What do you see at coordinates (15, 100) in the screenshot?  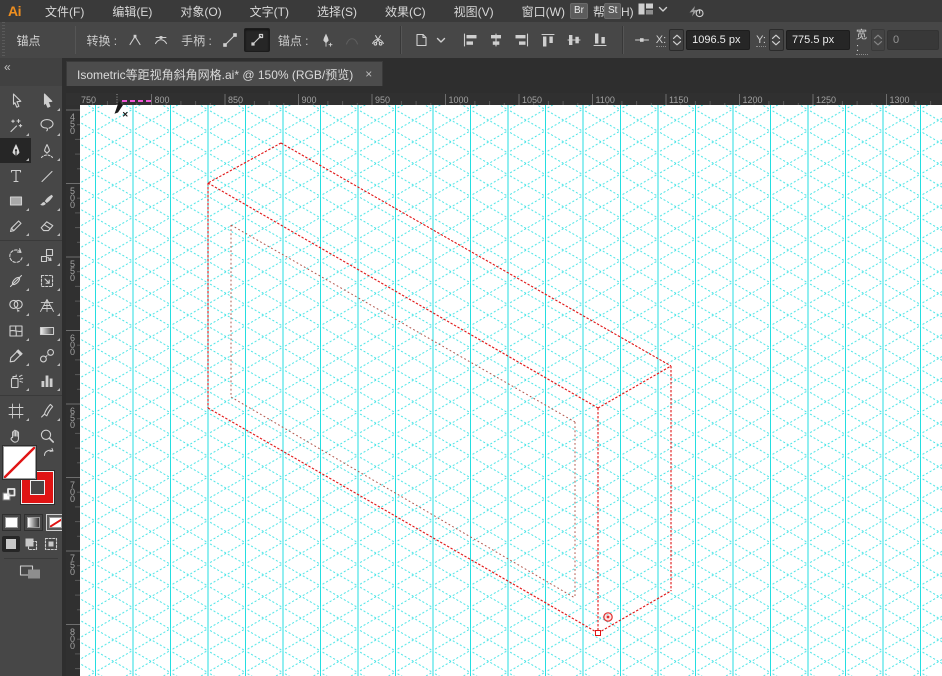 I see `selection-tool` at bounding box center [15, 100].